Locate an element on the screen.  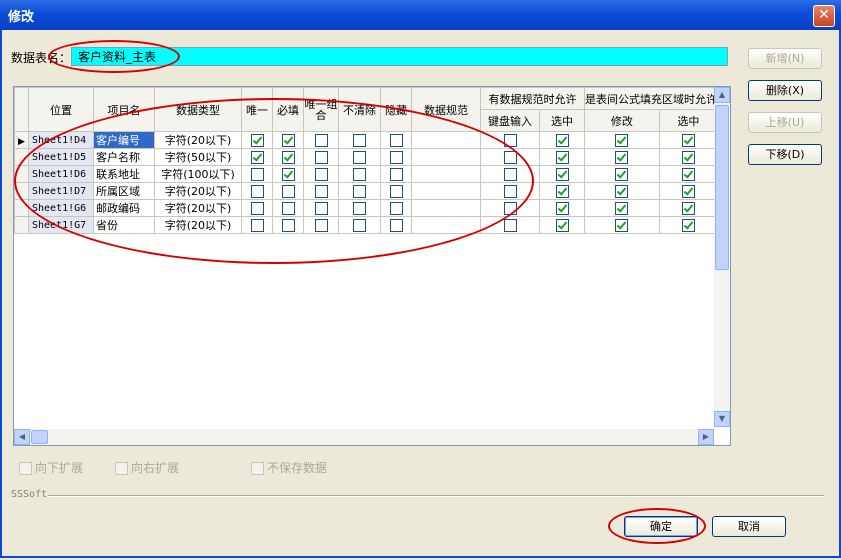
table-row: Sheet1!G7 省份 字符(20以下) is located at coordinates (366, 225).